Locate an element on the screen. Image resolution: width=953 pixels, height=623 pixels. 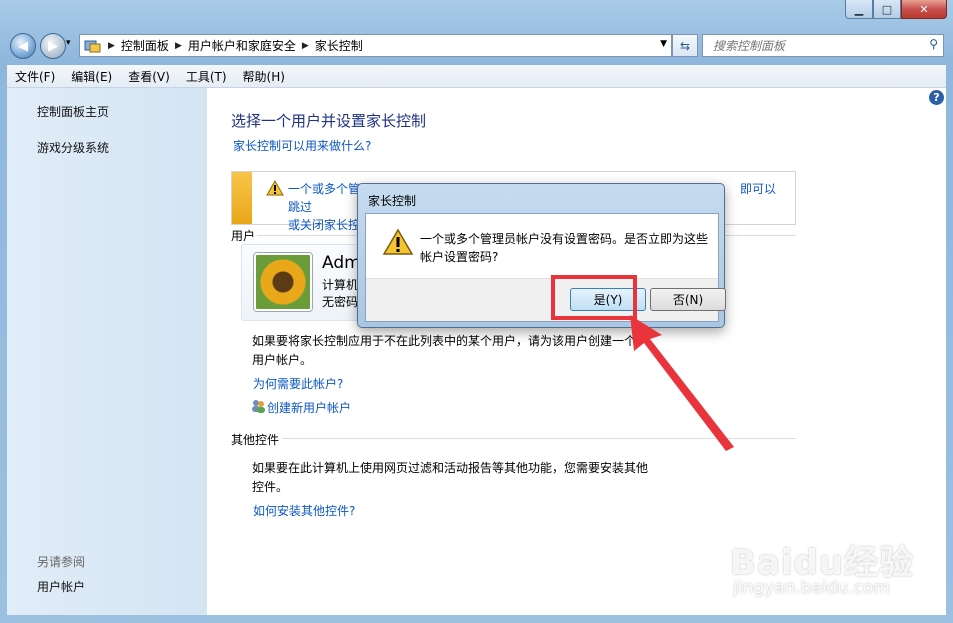
other-controls-description: 如果要在此计算机上使用网页过滤和活动报告等其他功能，您需要安装其他 控件。 is located at coordinates (467, 478).